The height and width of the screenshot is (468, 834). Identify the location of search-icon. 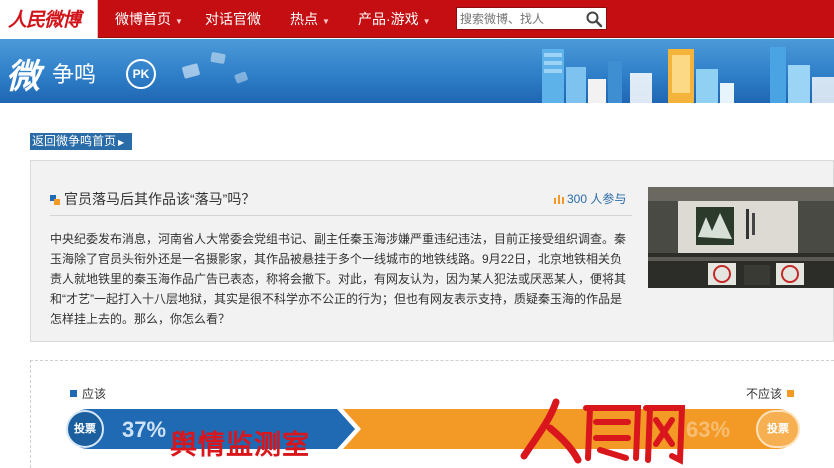
(594, 19).